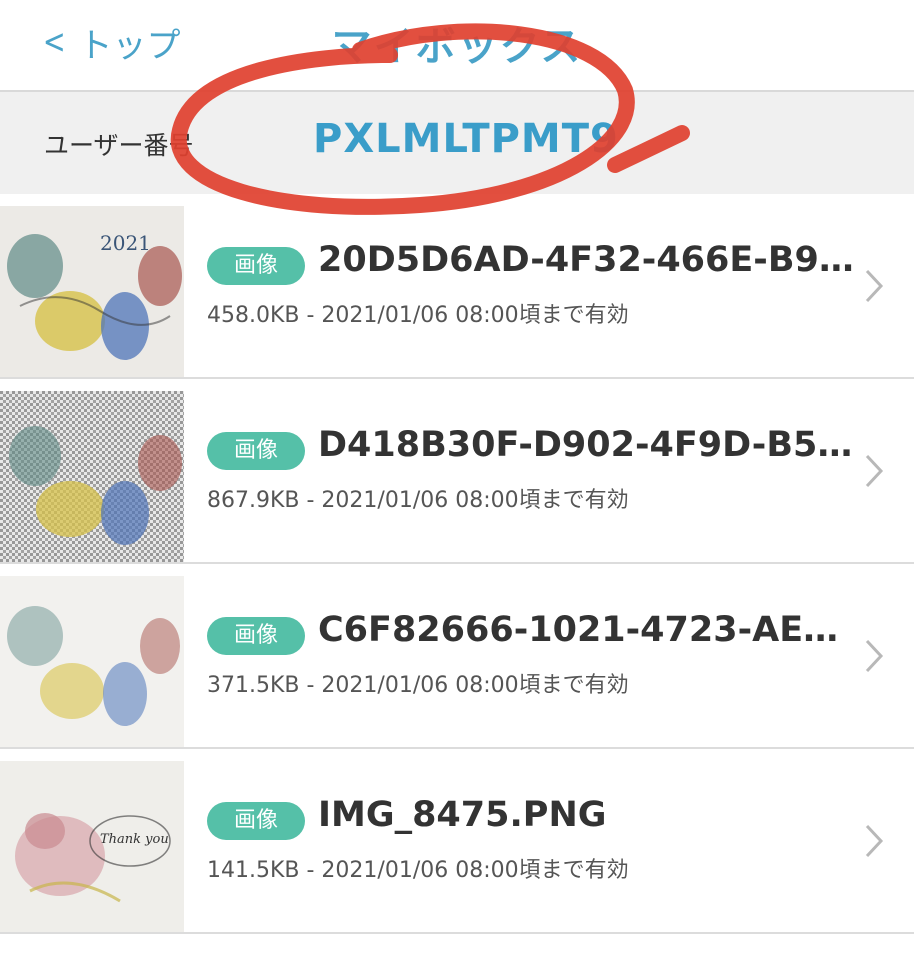 This screenshot has width=914, height=961. I want to click on svg-text: 2021, so click(125, 243).